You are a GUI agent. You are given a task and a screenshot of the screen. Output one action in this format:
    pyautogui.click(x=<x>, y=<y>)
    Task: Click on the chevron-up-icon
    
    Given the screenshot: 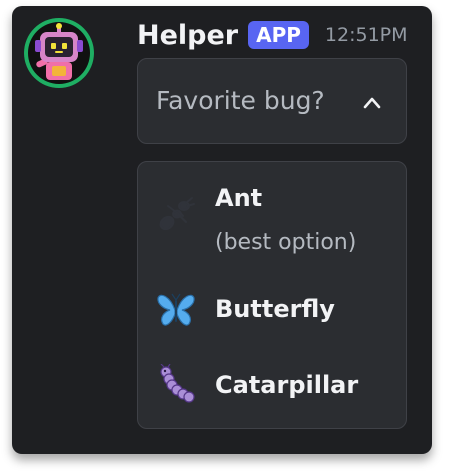 What is the action you would take?
    pyautogui.click(x=372, y=103)
    